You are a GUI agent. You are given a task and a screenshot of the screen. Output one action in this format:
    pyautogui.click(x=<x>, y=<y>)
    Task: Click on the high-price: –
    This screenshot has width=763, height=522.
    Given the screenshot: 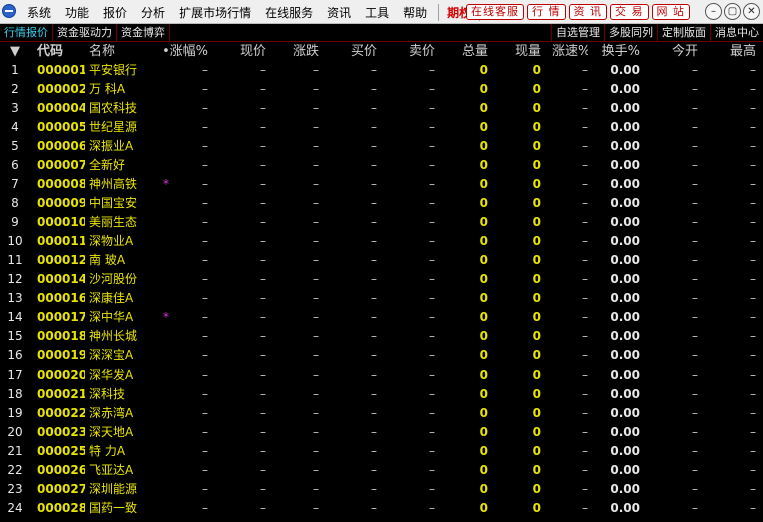 What is the action you would take?
    pyautogui.click(x=753, y=127)
    